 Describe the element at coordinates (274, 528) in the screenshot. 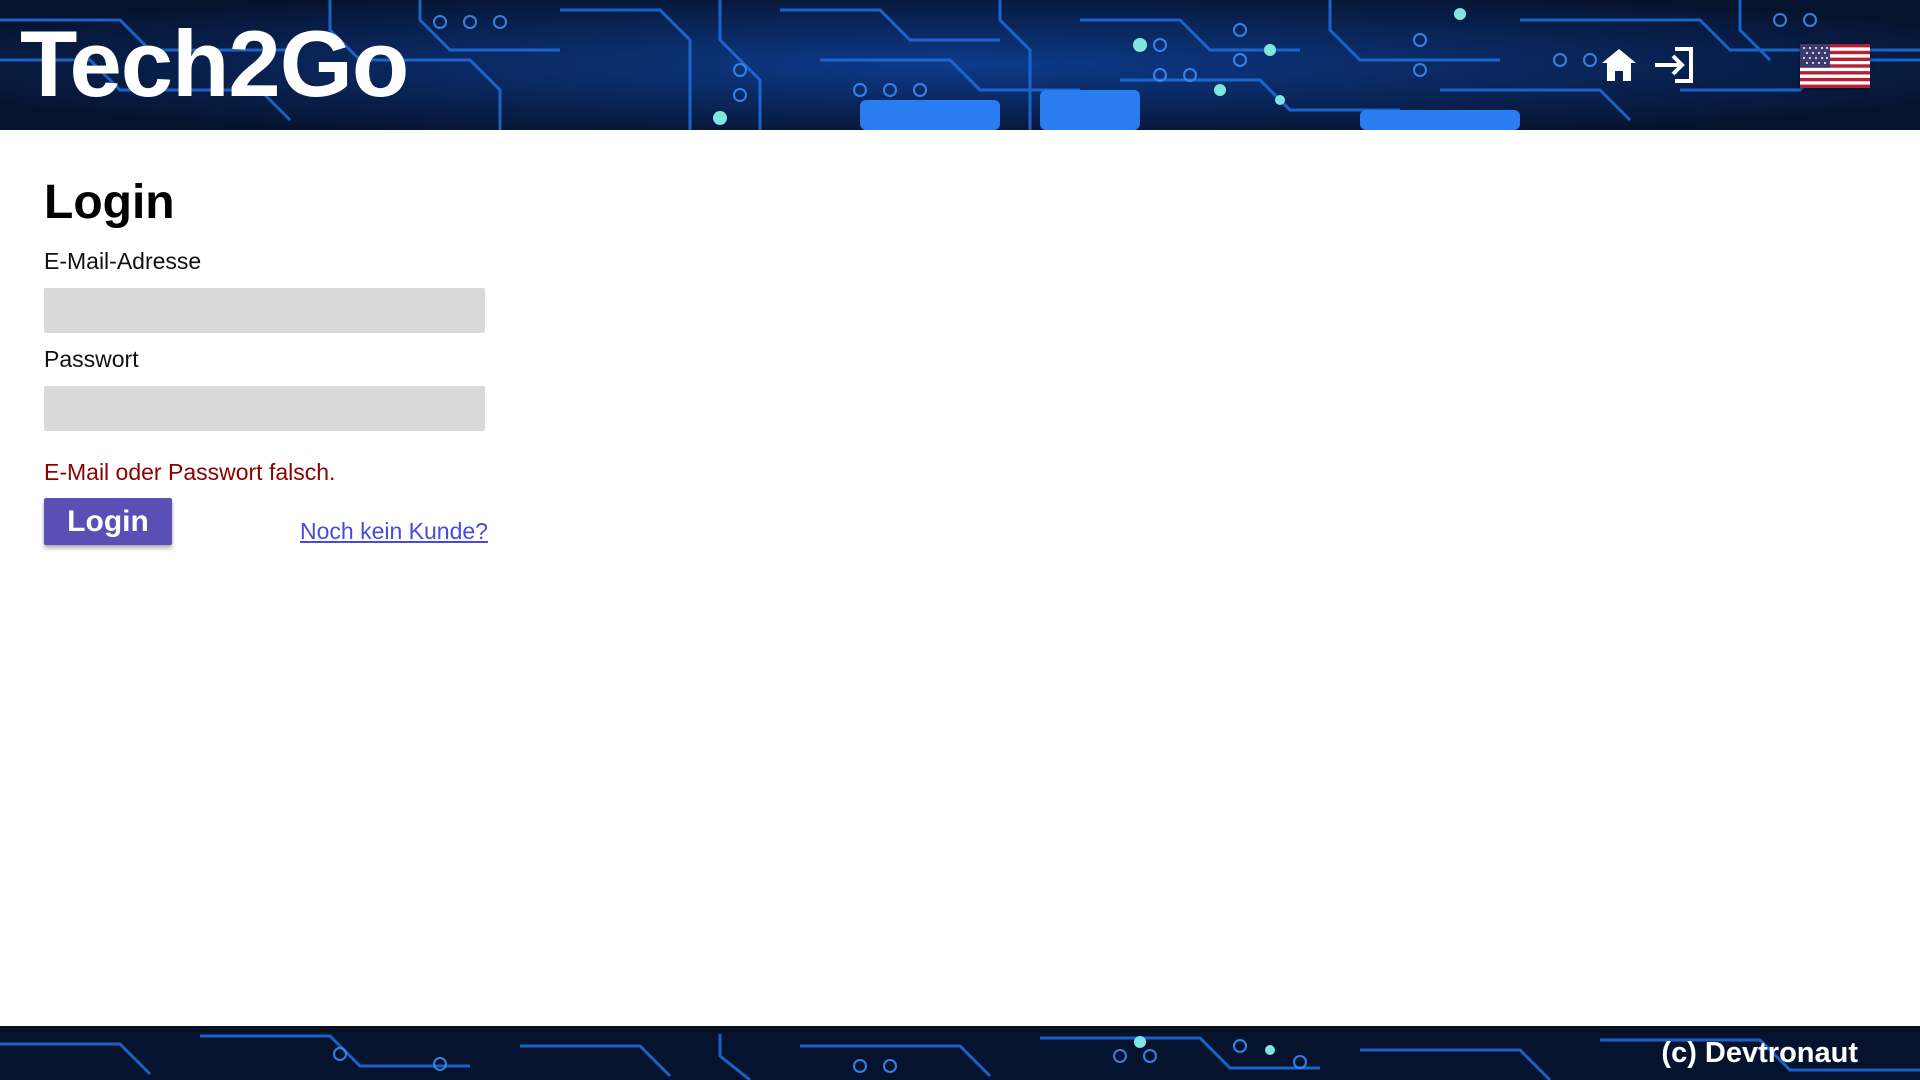

I see `form-actions: Login Noch kein Kunde?` at that location.